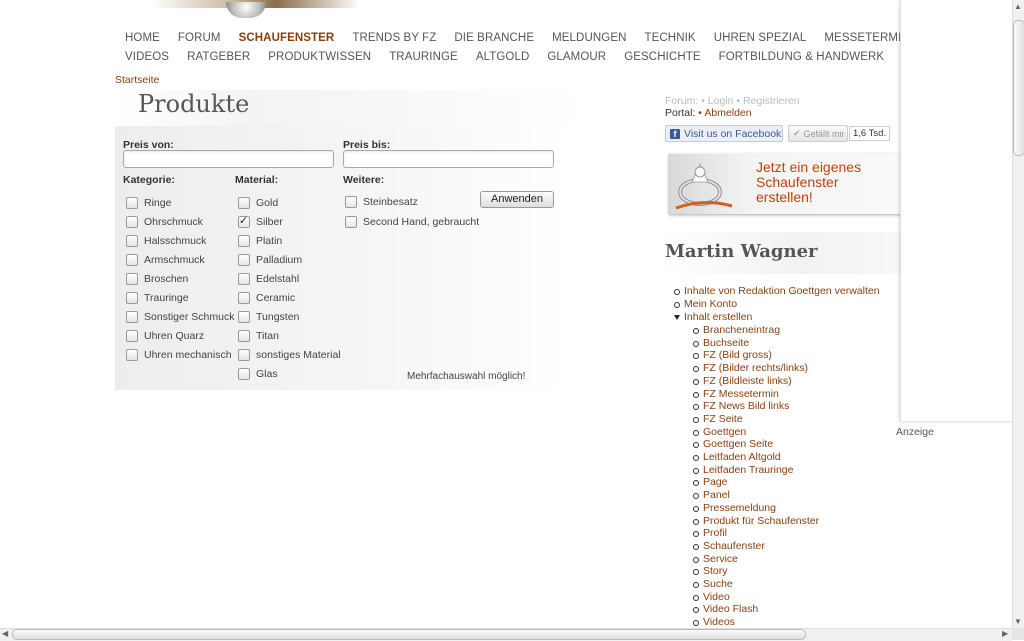 The height and width of the screenshot is (641, 1024). Describe the element at coordinates (734, 546) in the screenshot. I see `create-content-type-link: Schaufenster` at that location.